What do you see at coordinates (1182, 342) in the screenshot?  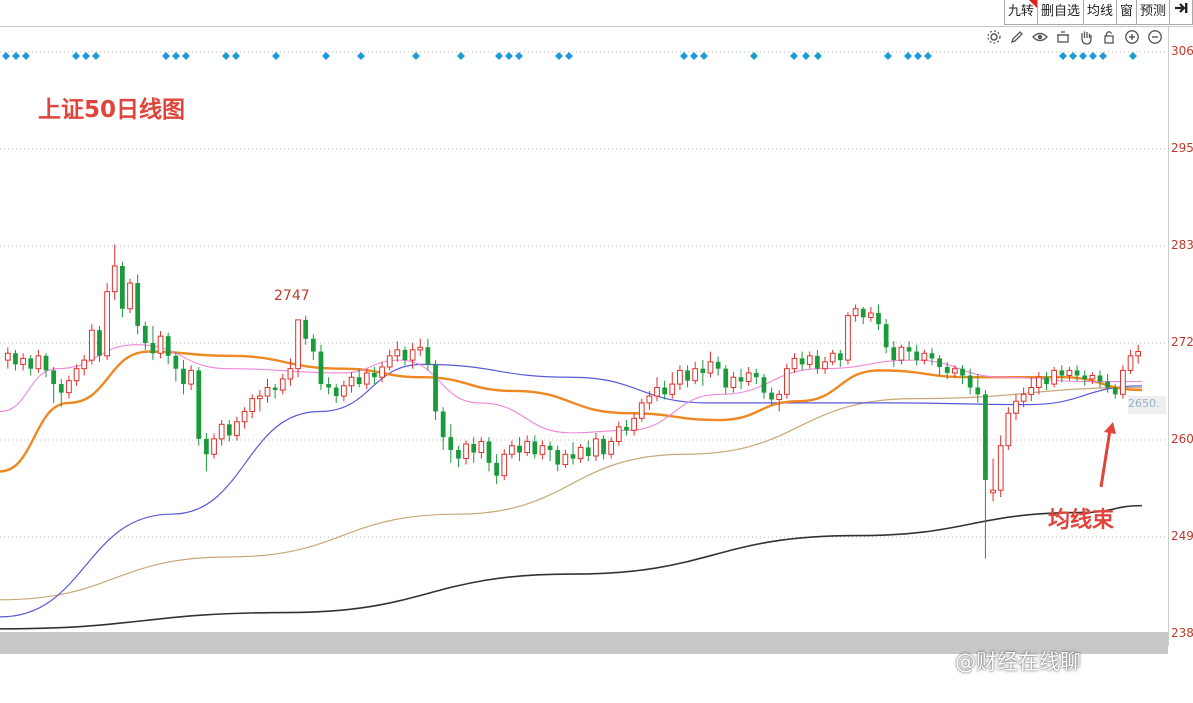 I see `y-tick-label: 272` at bounding box center [1182, 342].